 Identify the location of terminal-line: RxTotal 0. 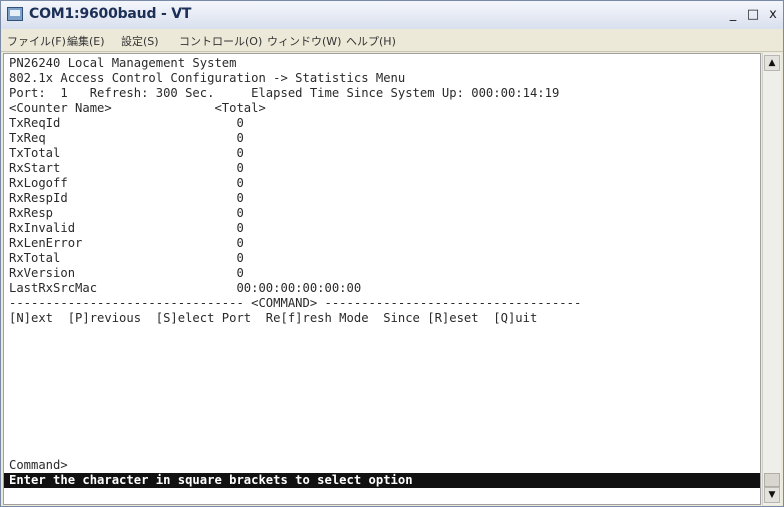
(126, 258).